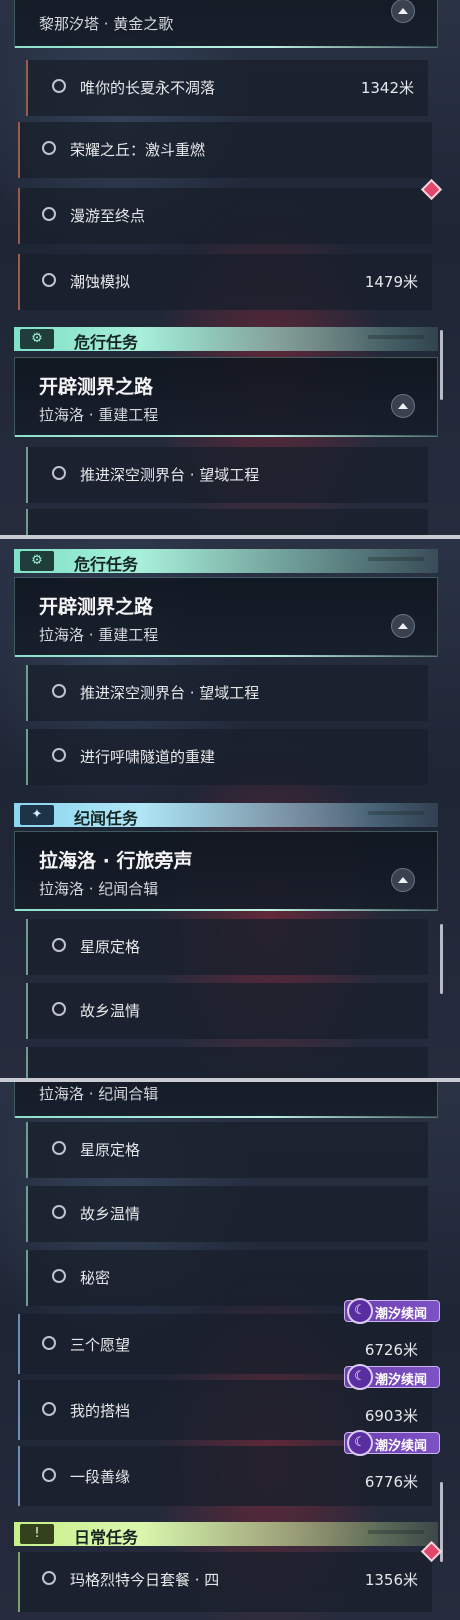 The height and width of the screenshot is (1620, 460). What do you see at coordinates (230, 1576) in the screenshot?
I see `quest-row: 玛格烈特今日套餐 · 四 1356米` at bounding box center [230, 1576].